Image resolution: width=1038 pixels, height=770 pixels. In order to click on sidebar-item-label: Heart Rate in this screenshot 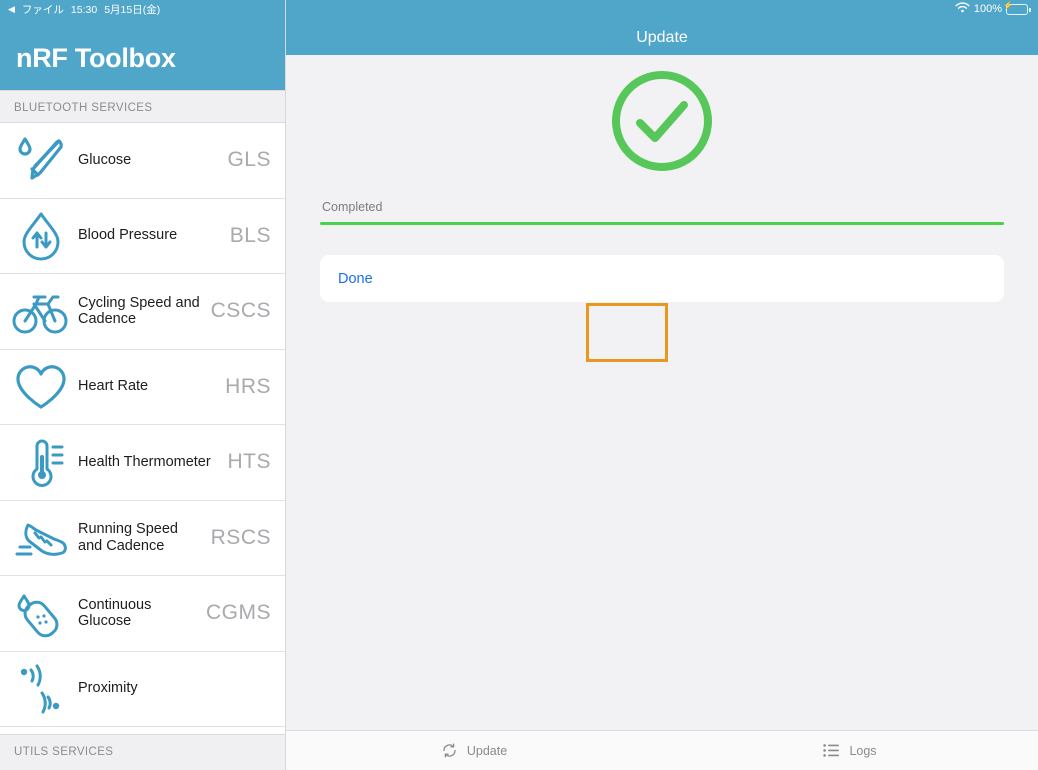, I will do `click(113, 386)`.